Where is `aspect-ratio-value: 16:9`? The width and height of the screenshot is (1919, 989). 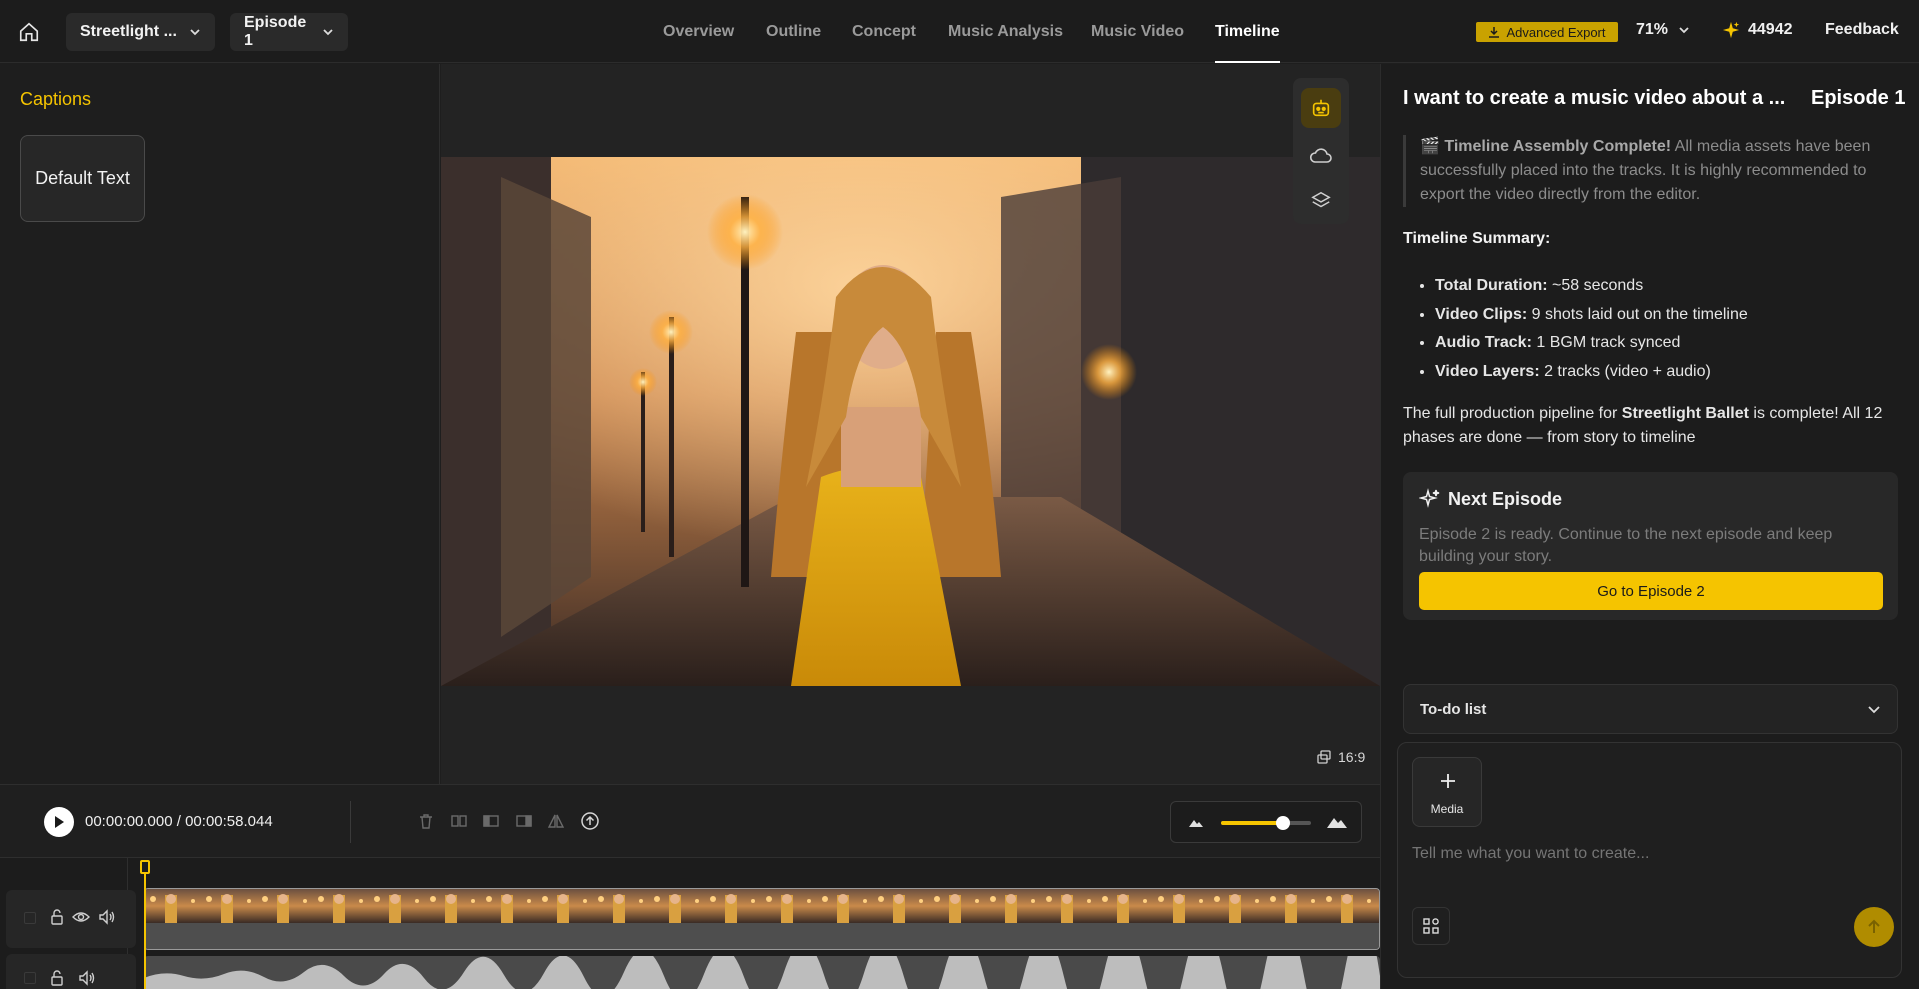 aspect-ratio-value: 16:9 is located at coordinates (1352, 757).